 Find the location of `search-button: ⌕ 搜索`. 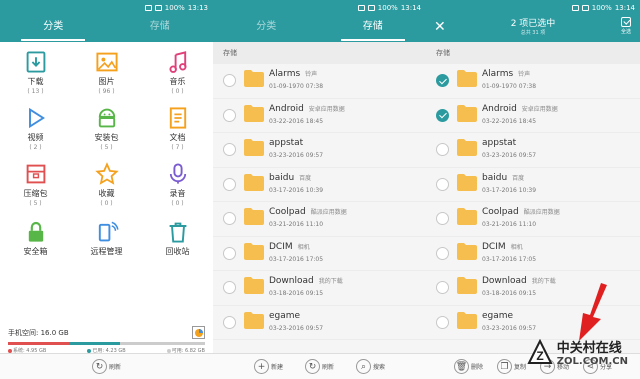

search-button: ⌕ 搜索 is located at coordinates (370, 366).